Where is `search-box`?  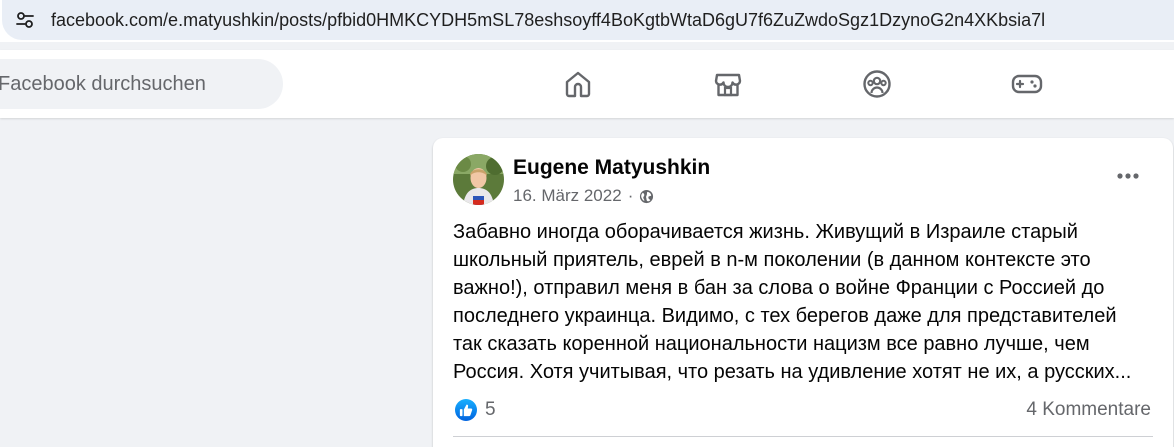 search-box is located at coordinates (141, 84).